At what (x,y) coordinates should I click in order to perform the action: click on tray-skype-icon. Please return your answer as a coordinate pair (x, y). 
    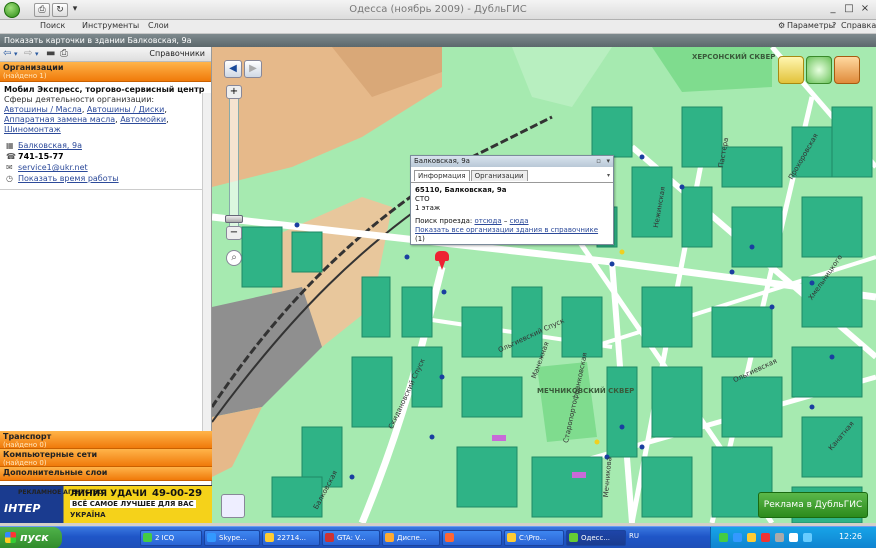
    Looking at the image, I should click on (737, 537).